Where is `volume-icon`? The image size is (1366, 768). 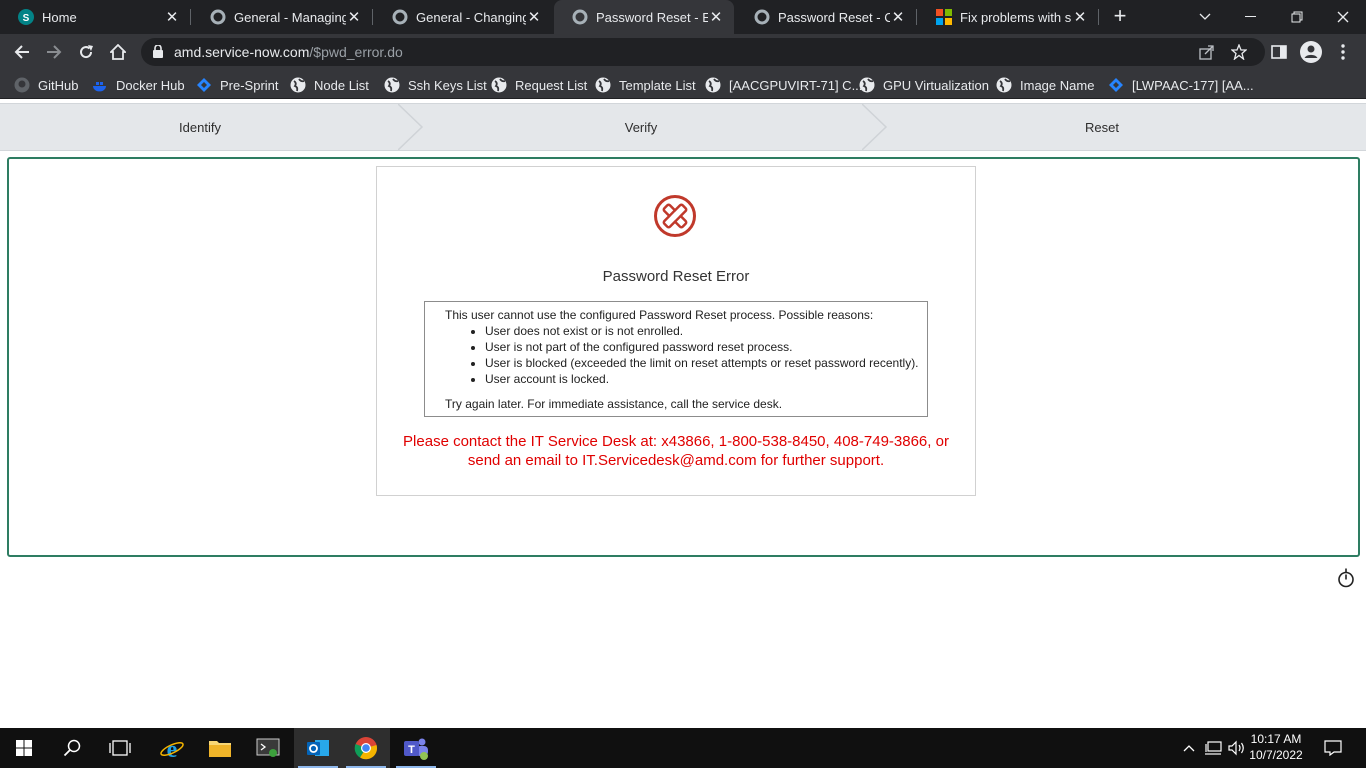
volume-icon is located at coordinates (1236, 748).